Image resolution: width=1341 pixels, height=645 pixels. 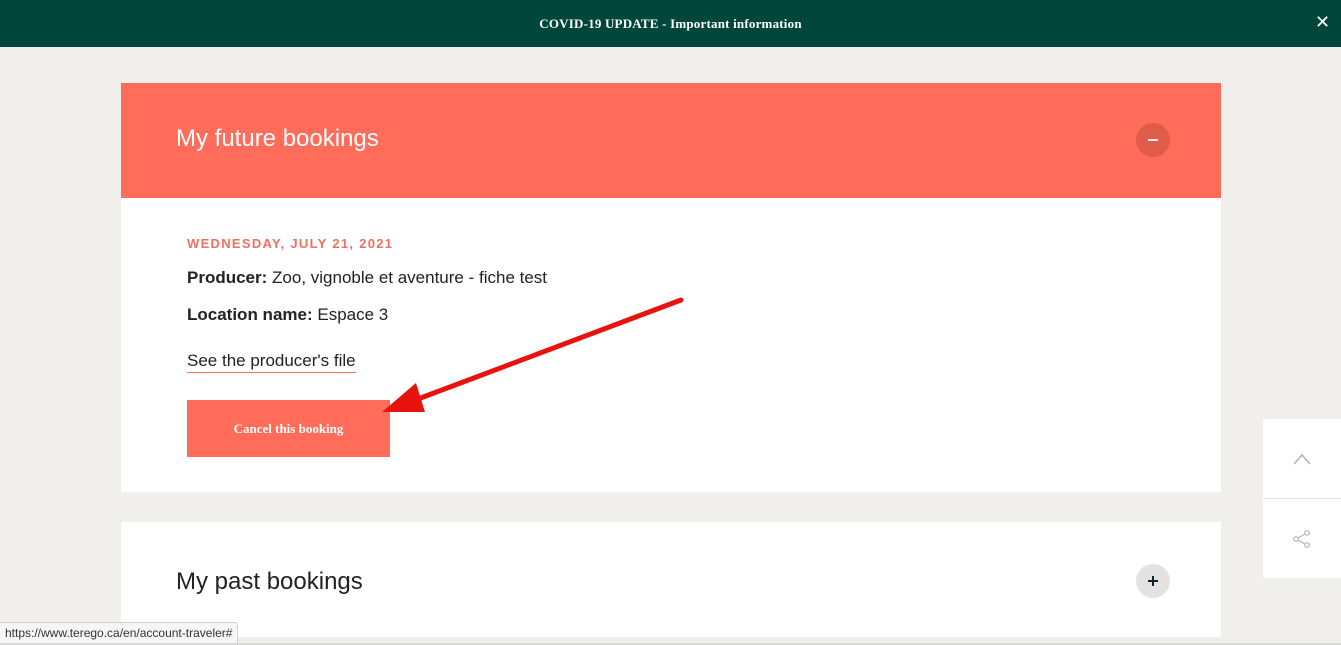 I want to click on expand-past-button, so click(x=1153, y=581).